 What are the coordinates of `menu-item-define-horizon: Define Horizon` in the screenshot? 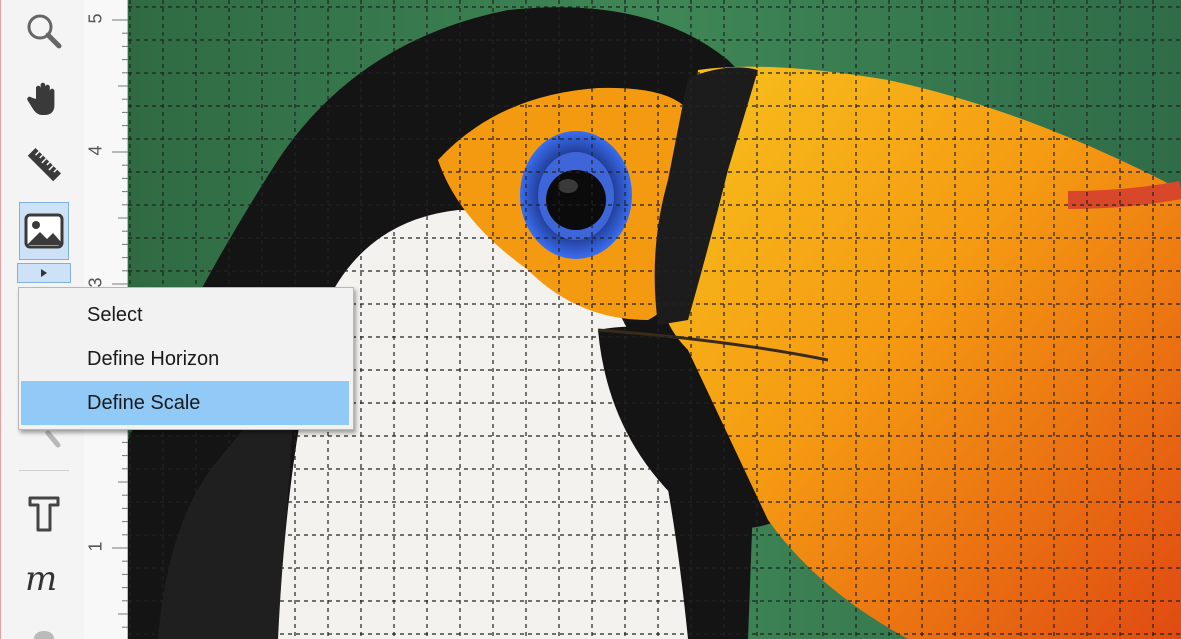 It's located at (185, 359).